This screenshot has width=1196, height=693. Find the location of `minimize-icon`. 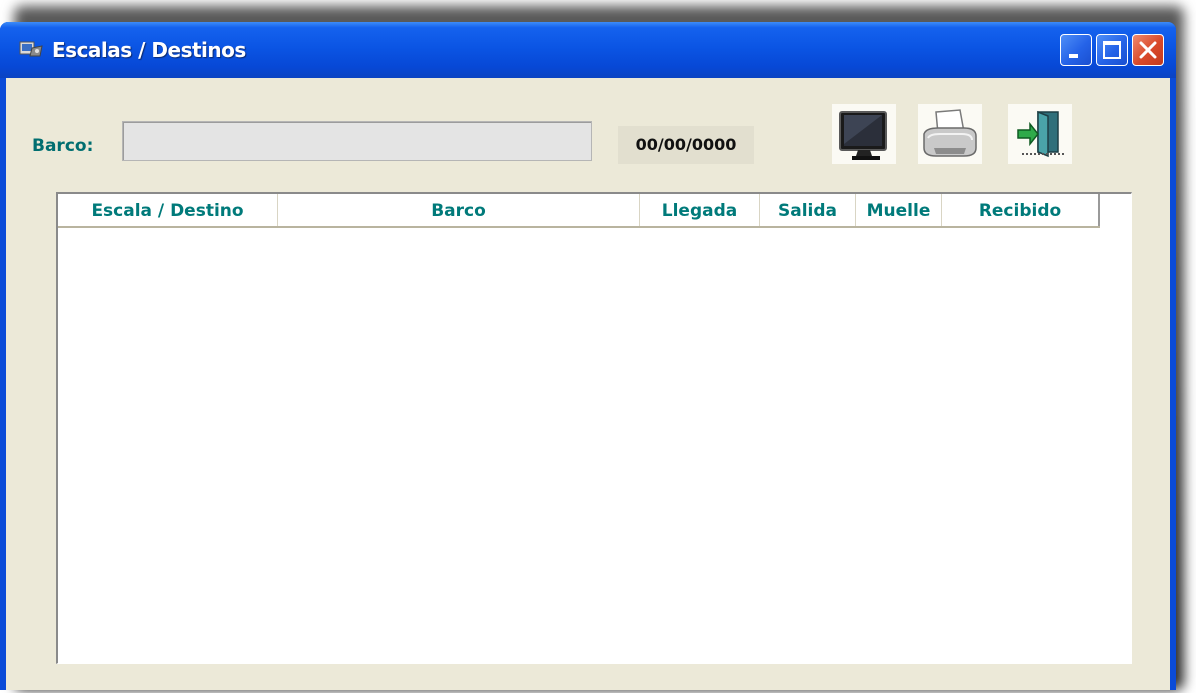

minimize-icon is located at coordinates (1073, 56).